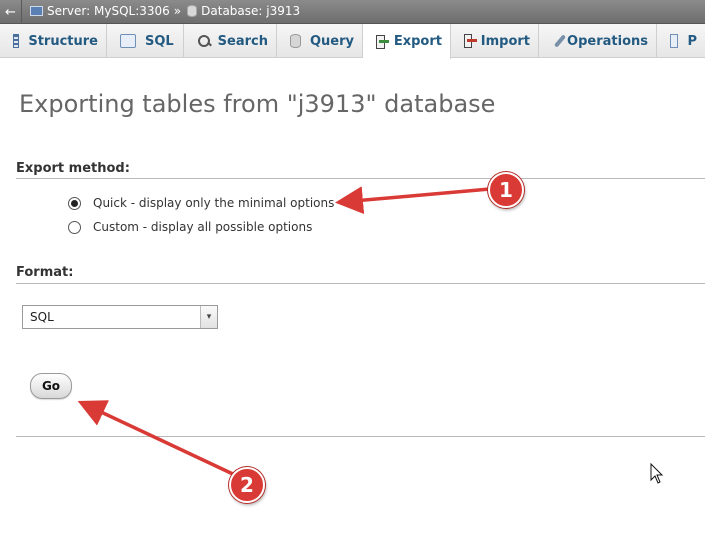  What do you see at coordinates (247, 485) in the screenshot?
I see `annotation-callout-2: 2` at bounding box center [247, 485].